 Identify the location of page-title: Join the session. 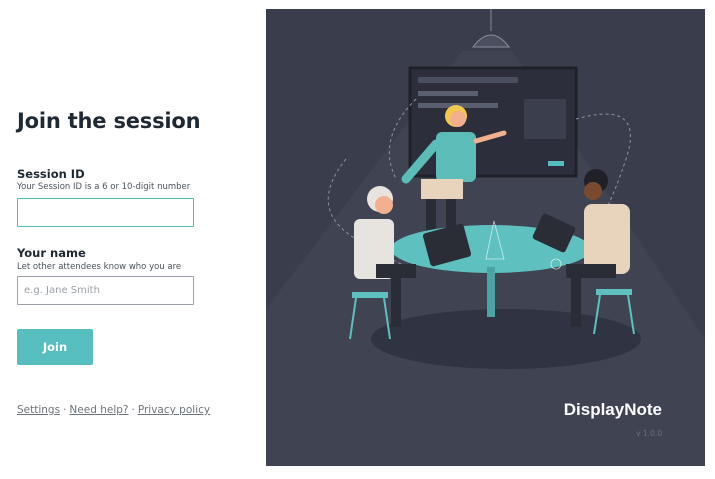
(109, 121).